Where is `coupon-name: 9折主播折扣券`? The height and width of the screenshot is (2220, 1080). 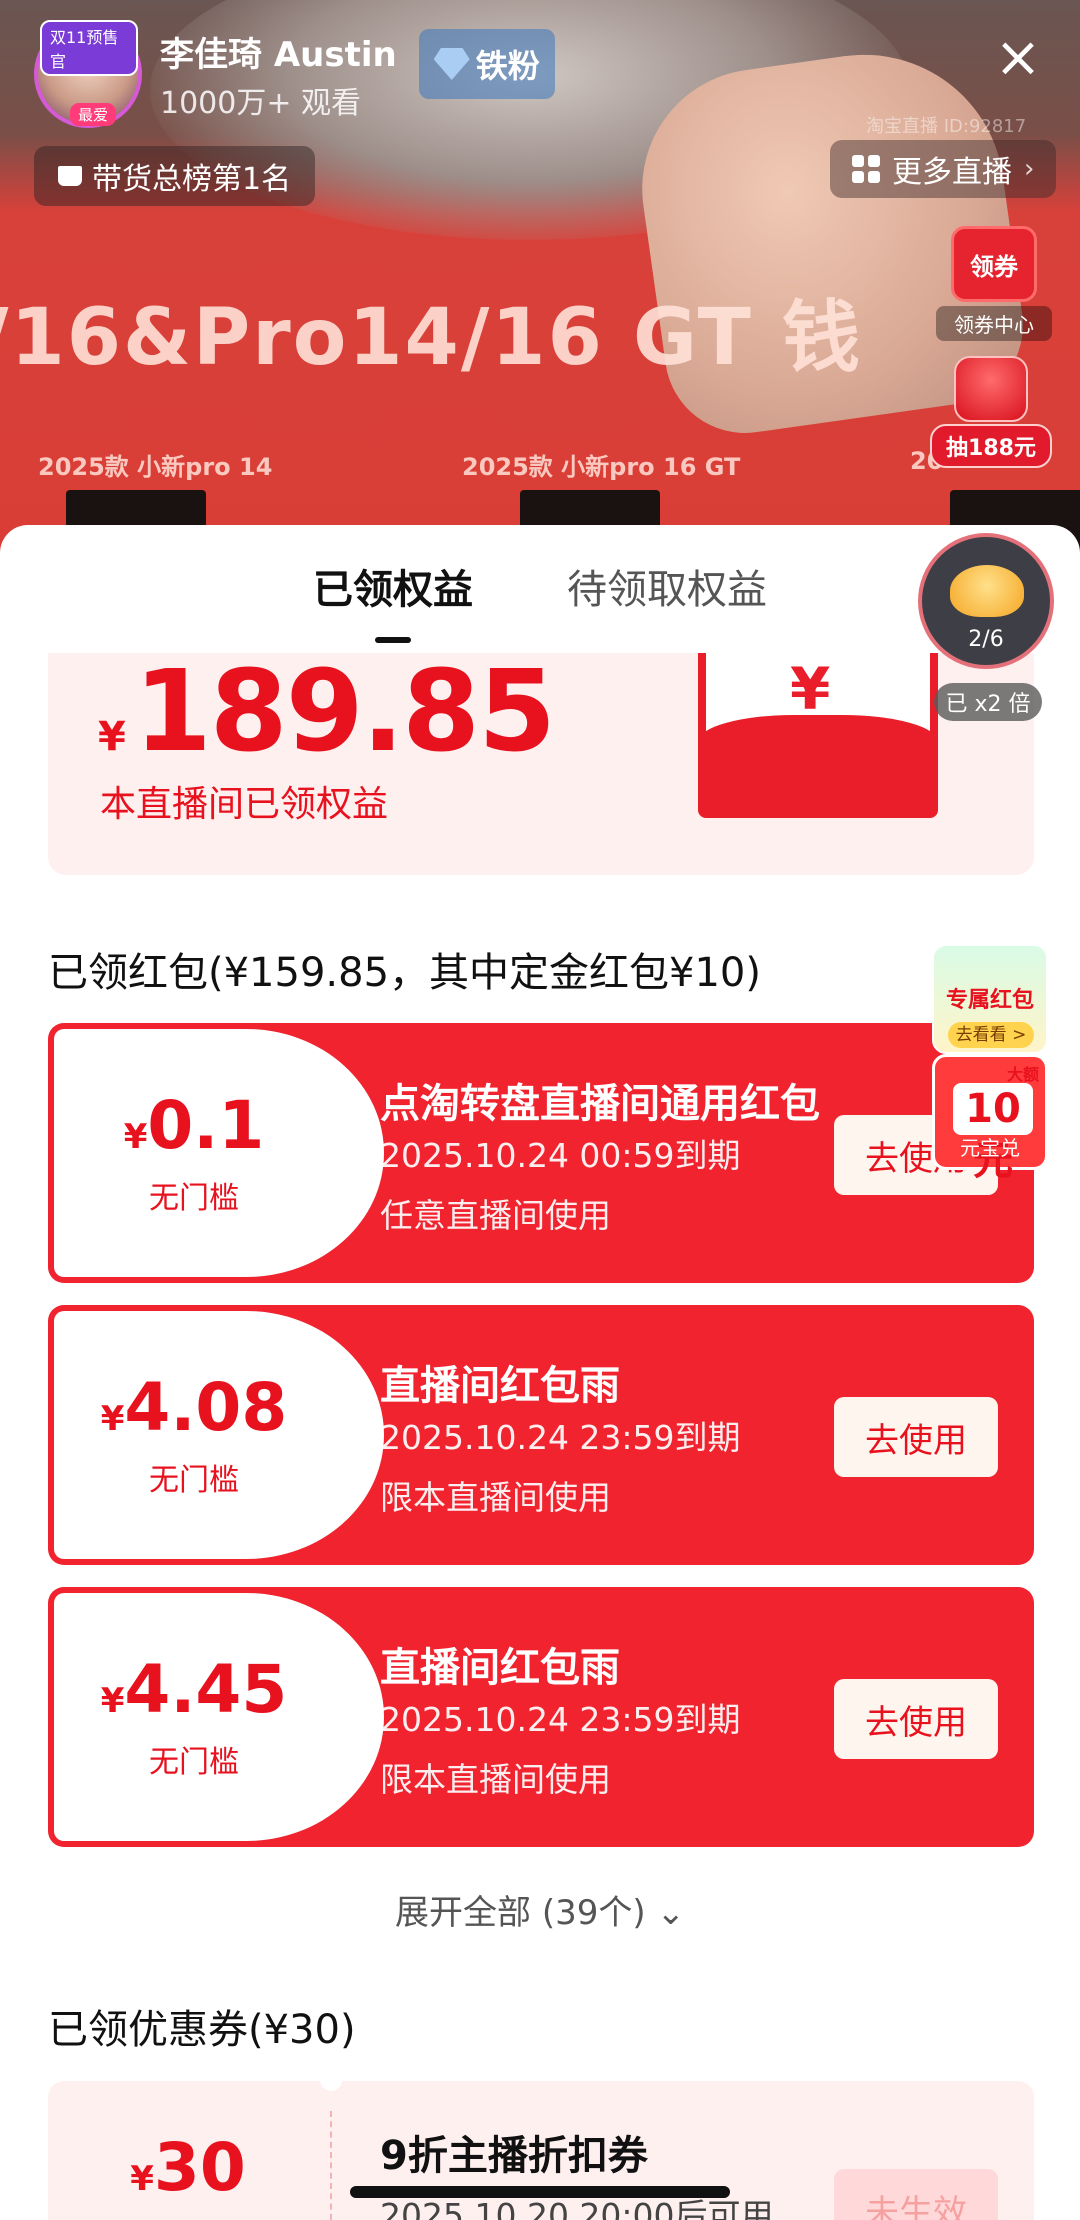
coupon-name: 9折主播折扣券 is located at coordinates (514, 2156).